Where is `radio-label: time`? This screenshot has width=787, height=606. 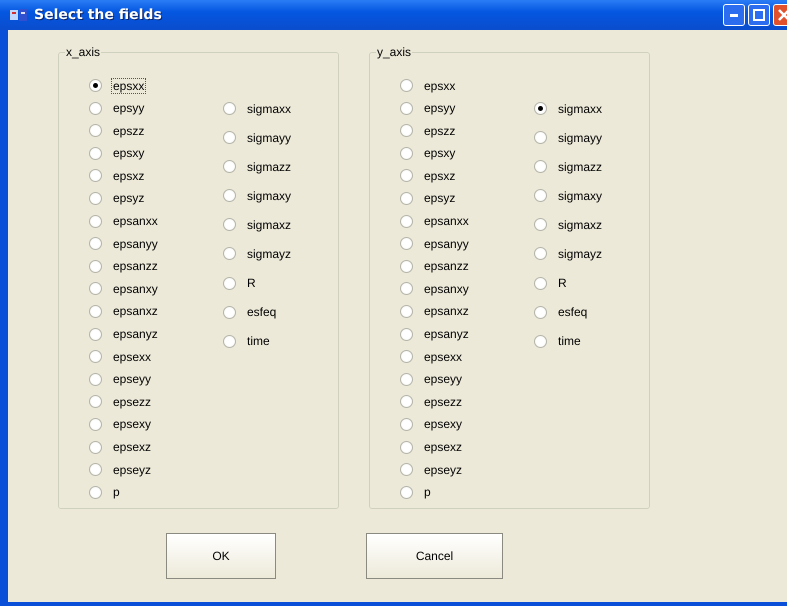 radio-label: time is located at coordinates (569, 341).